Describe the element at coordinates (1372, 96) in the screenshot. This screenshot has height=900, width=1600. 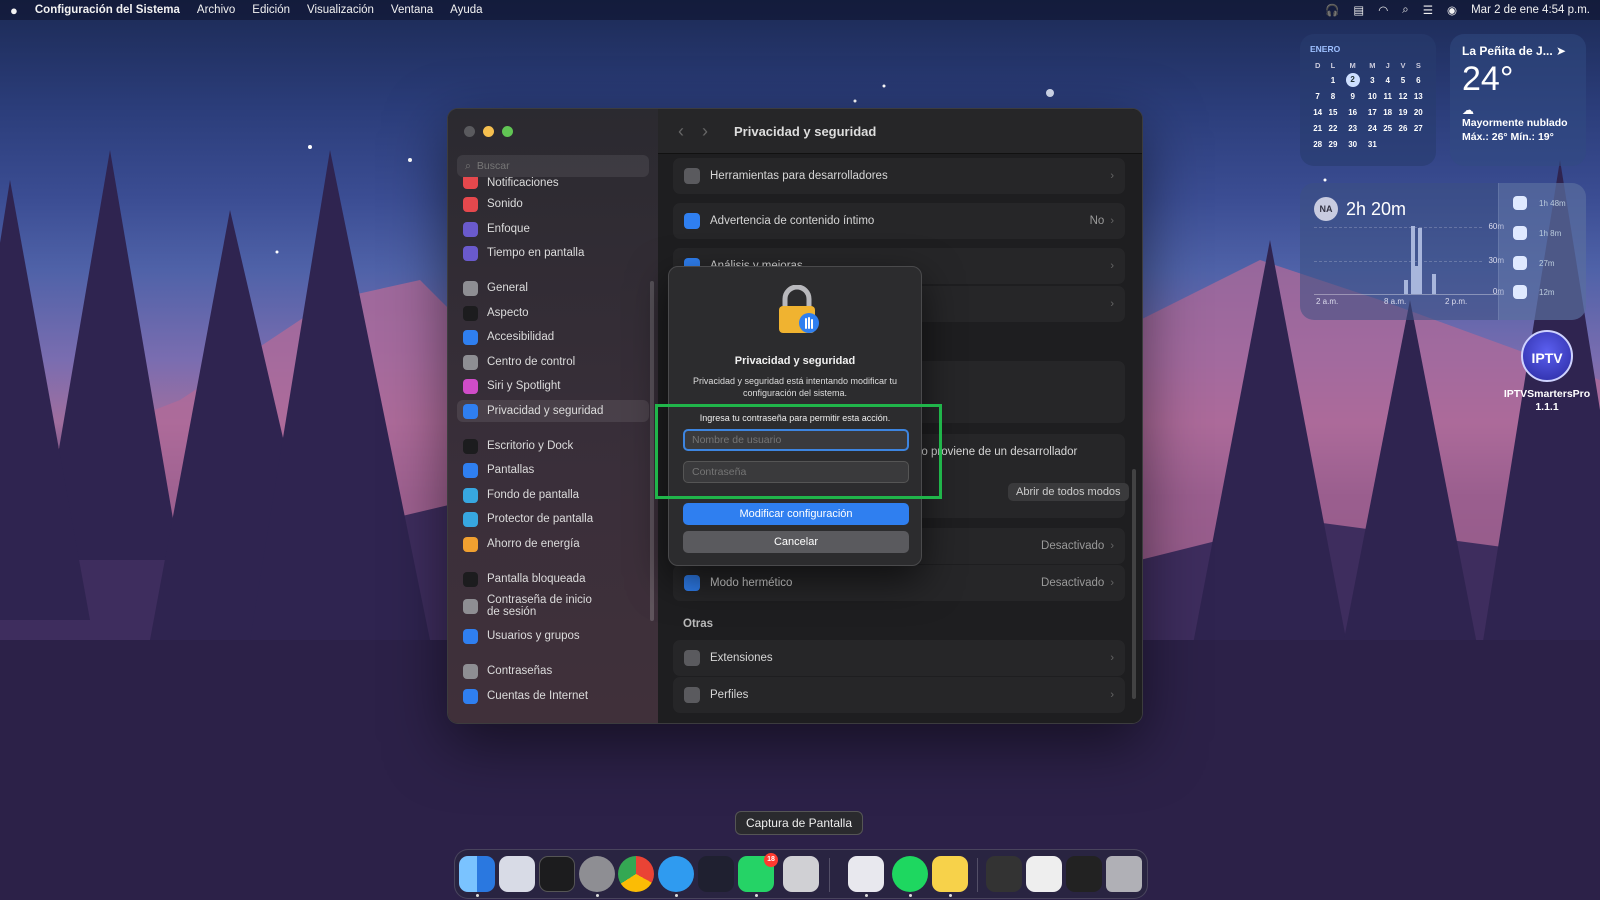
I see `calendar-day: 10` at that location.